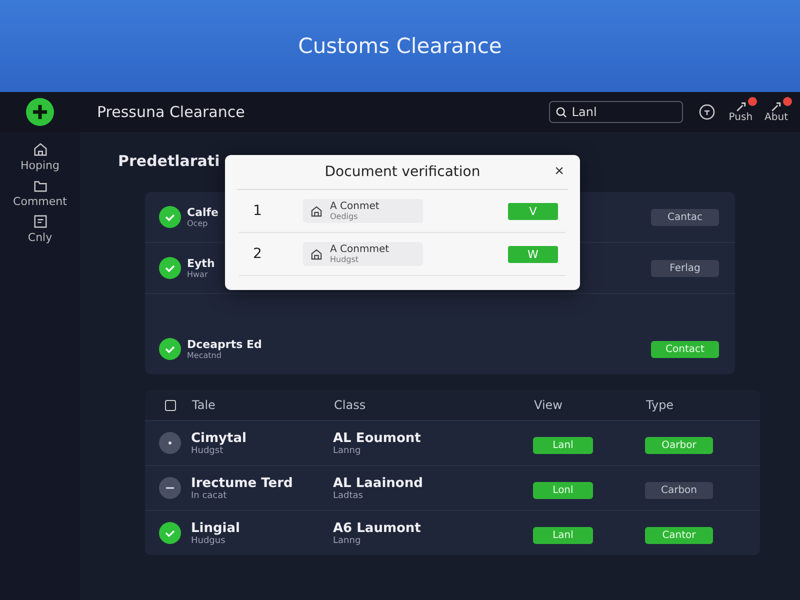  I want to click on column-header: Tale, so click(204, 405).